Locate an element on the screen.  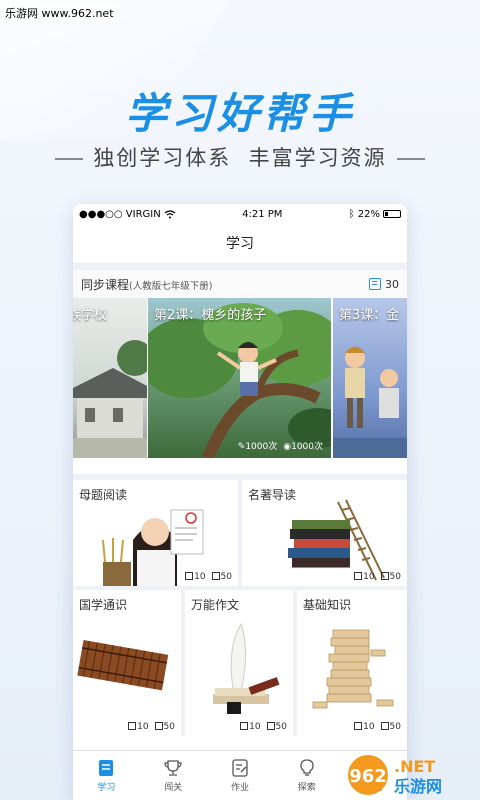
lesson-caption-next: 第3课：金 is located at coordinates (369, 315).